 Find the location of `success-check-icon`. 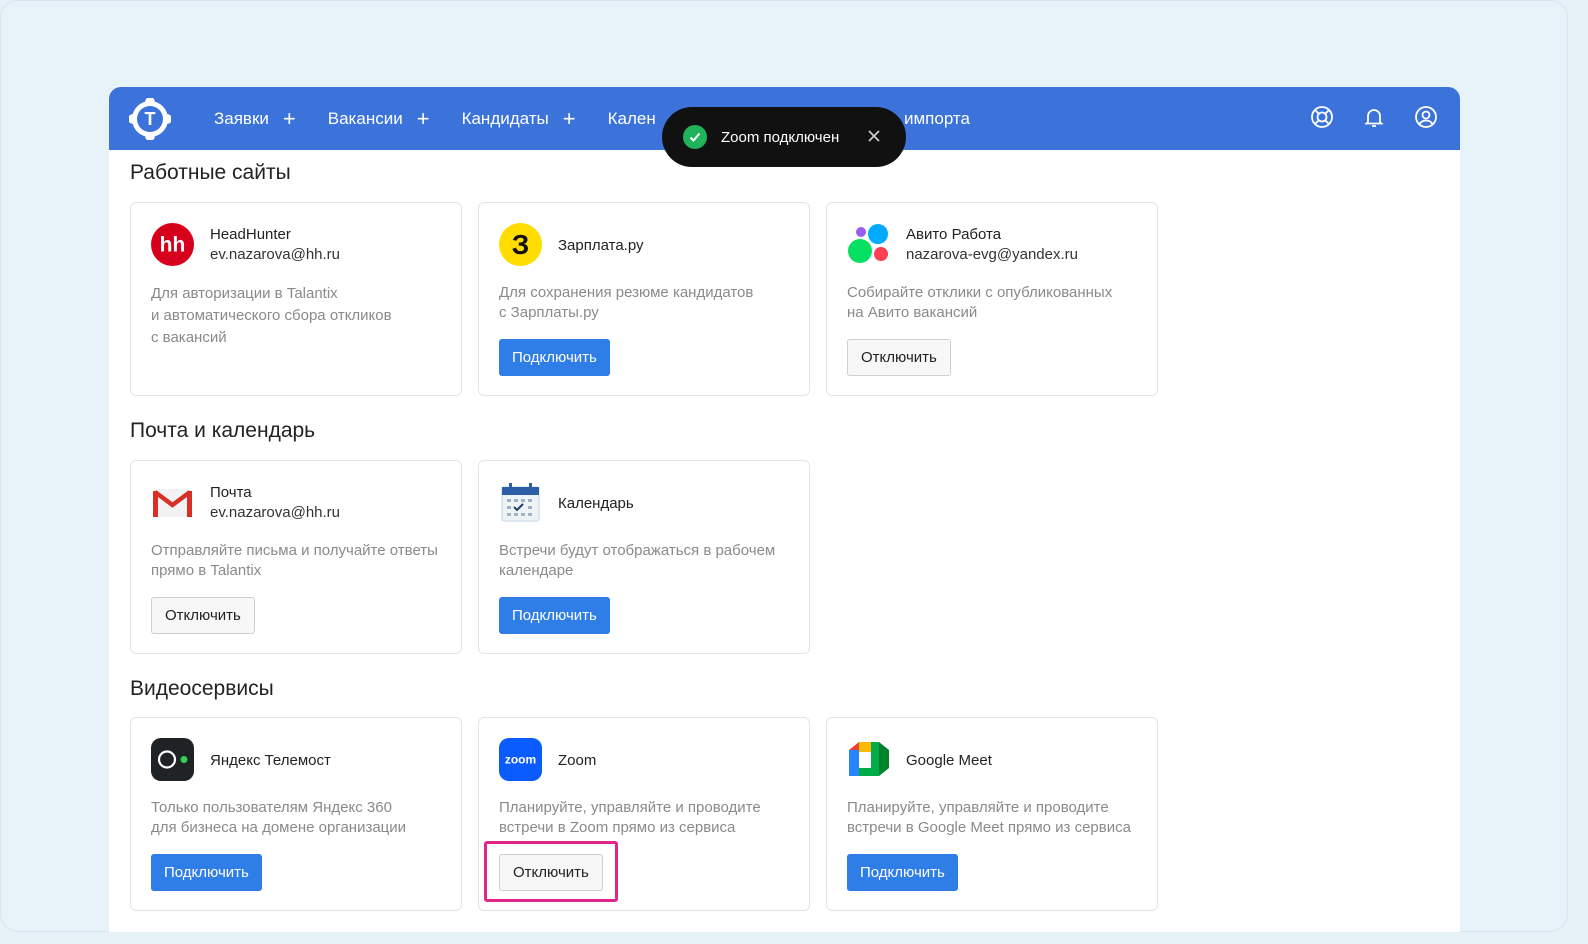

success-check-icon is located at coordinates (695, 137).